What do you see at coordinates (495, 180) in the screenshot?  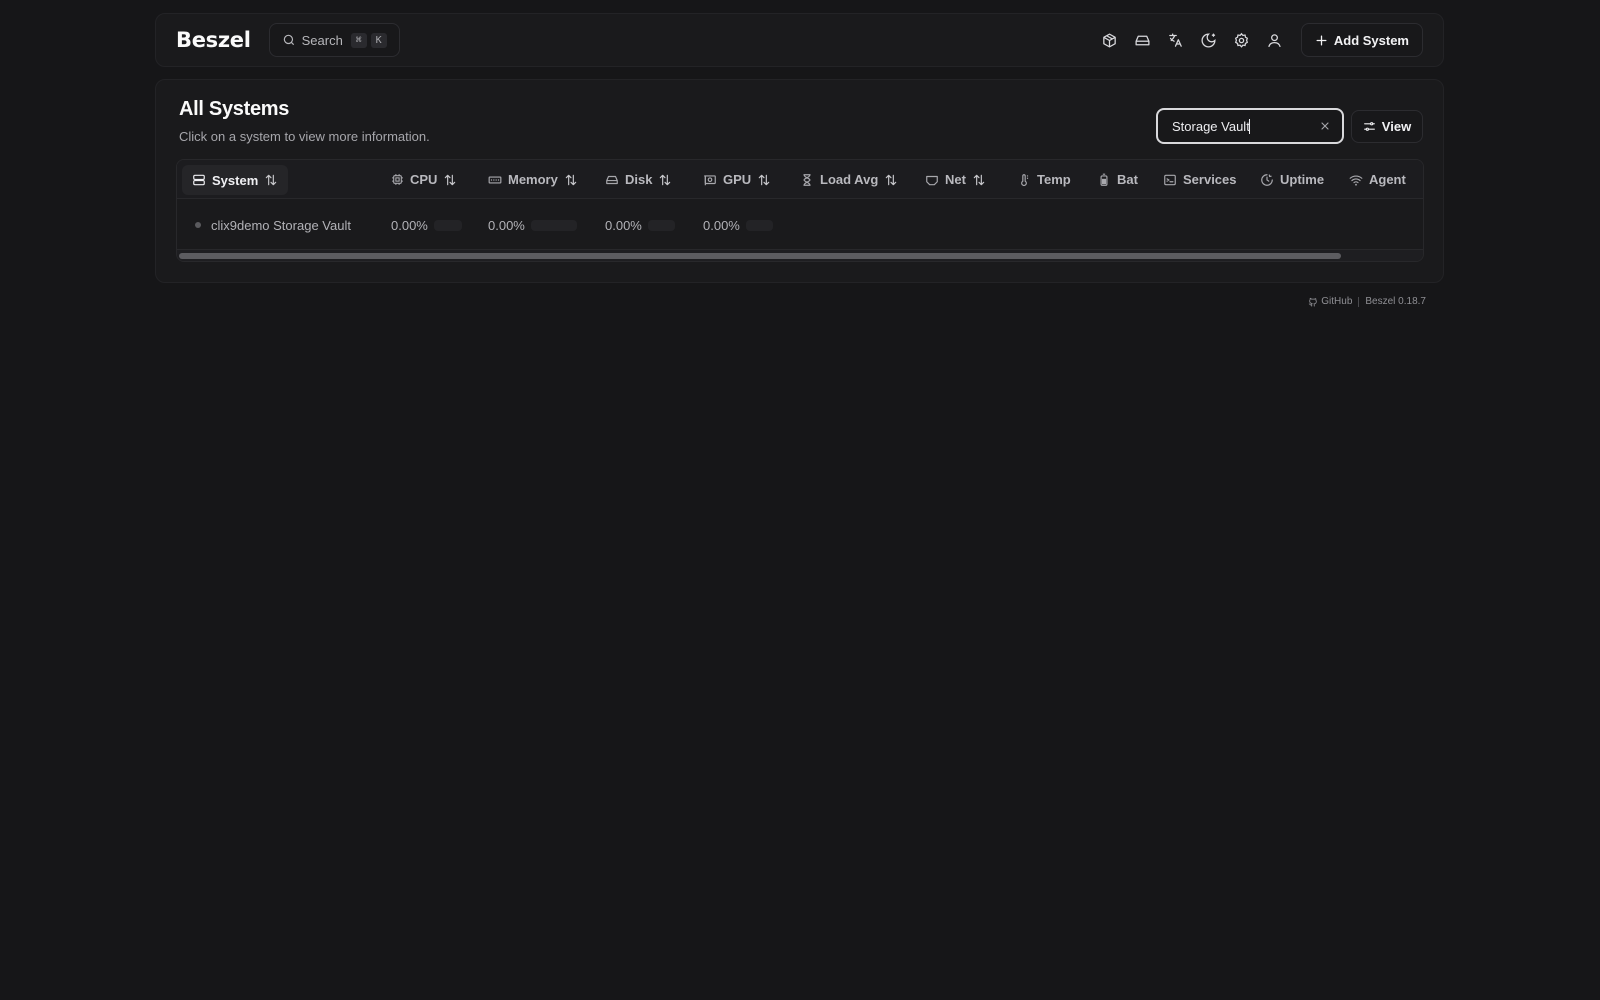 I see `memory-icon` at bounding box center [495, 180].